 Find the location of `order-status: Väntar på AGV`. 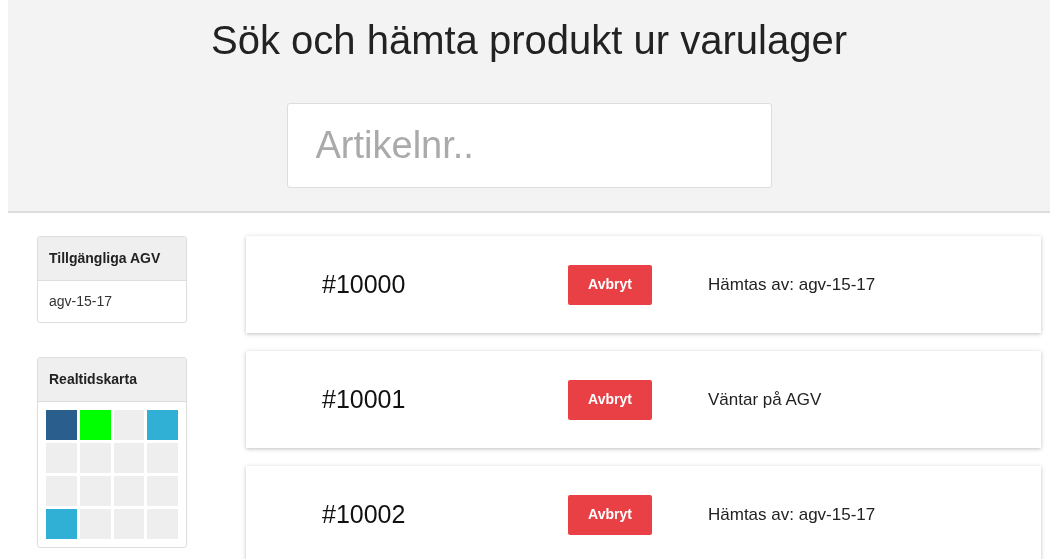

order-status: Väntar på AGV is located at coordinates (765, 399).